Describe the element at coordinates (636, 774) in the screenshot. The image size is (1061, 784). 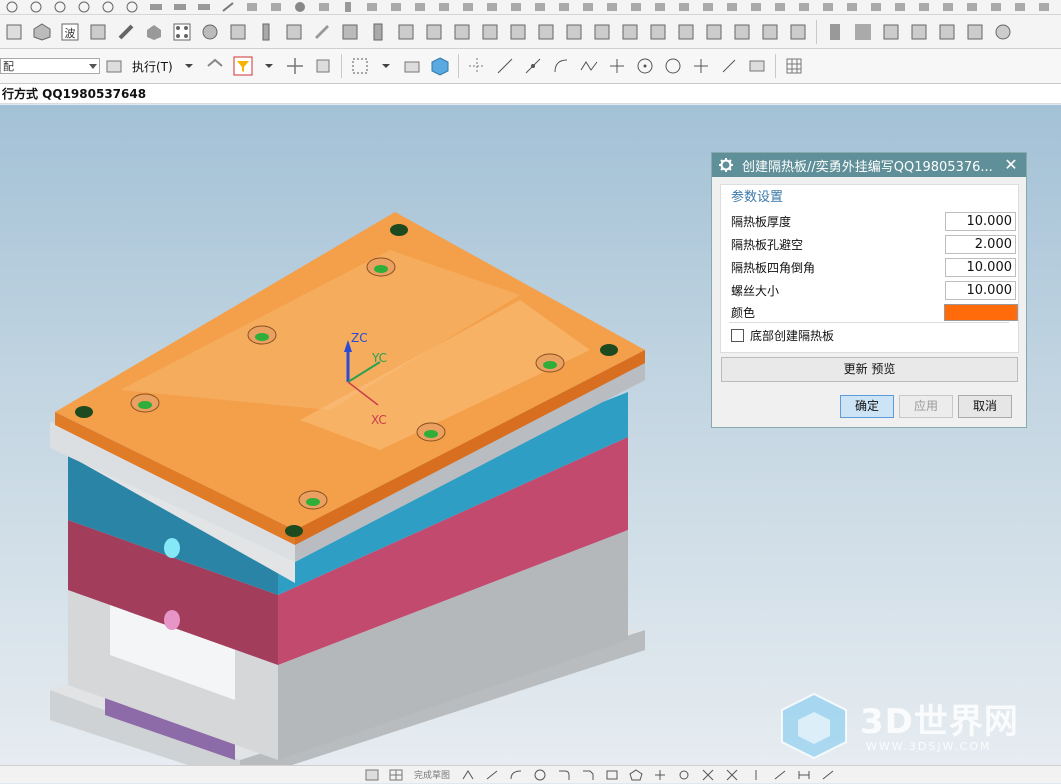
I see `polygon-icon` at that location.